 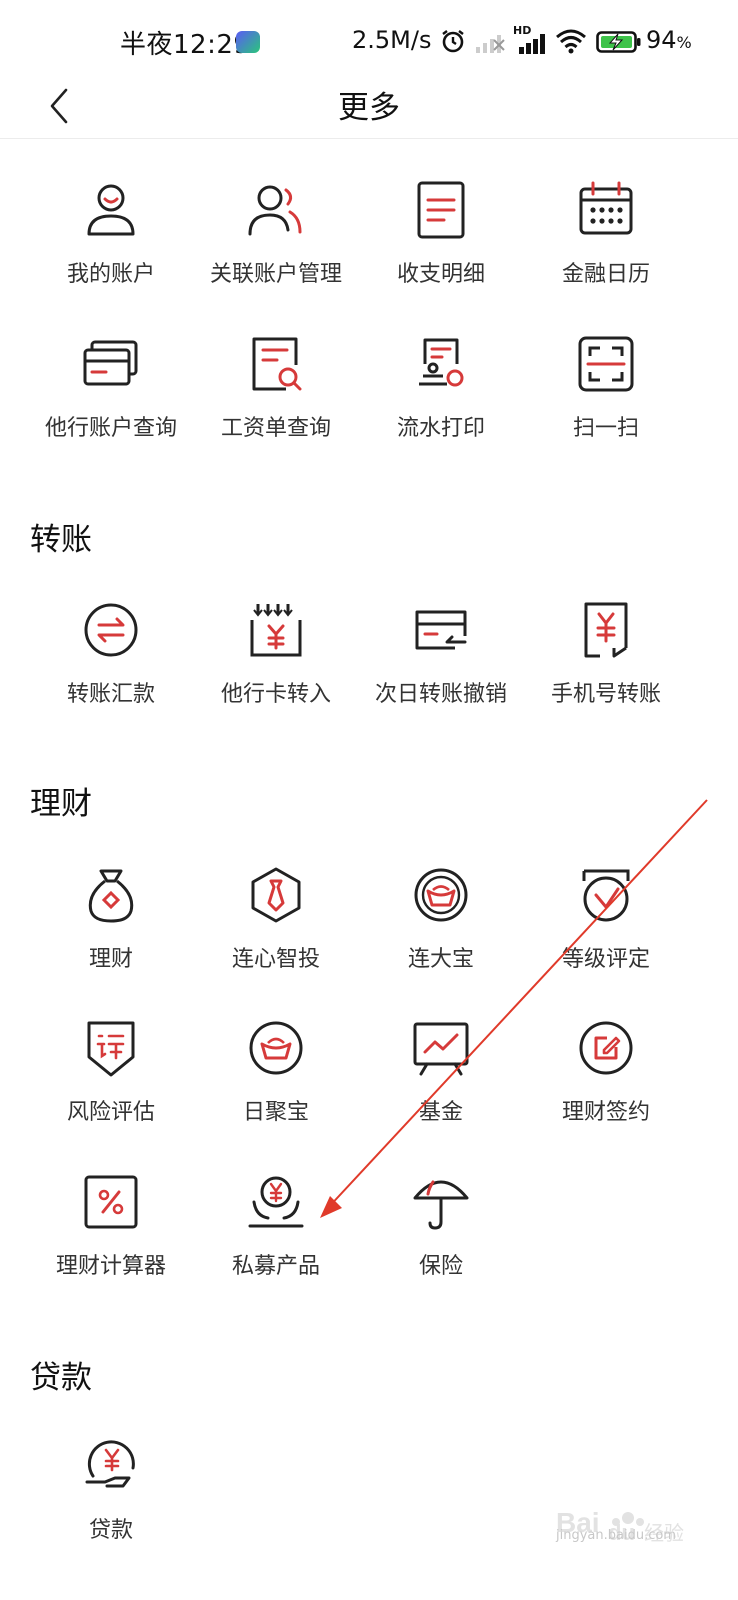 I want to click on document-list-icon, so click(x=441, y=210).